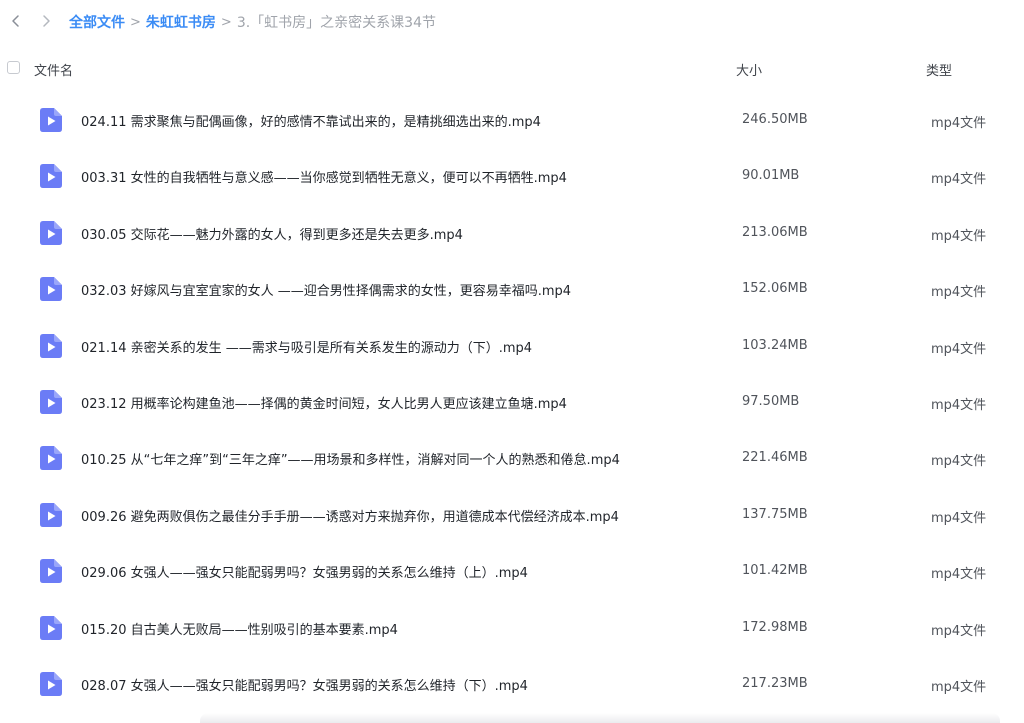  Describe the element at coordinates (775, 571) in the screenshot. I see `file-size: 101.42MB` at that location.